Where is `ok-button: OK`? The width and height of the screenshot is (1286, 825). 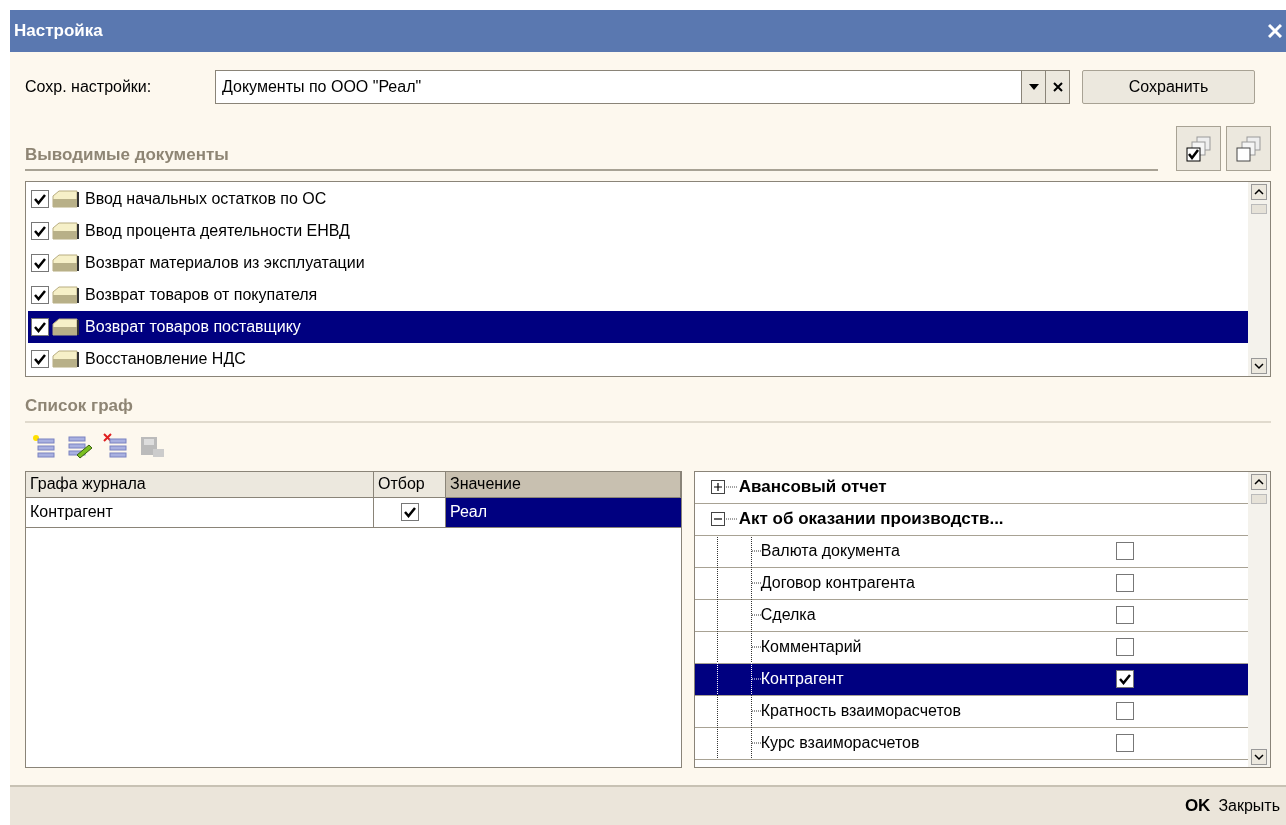 ok-button: OK is located at coordinates (1197, 806).